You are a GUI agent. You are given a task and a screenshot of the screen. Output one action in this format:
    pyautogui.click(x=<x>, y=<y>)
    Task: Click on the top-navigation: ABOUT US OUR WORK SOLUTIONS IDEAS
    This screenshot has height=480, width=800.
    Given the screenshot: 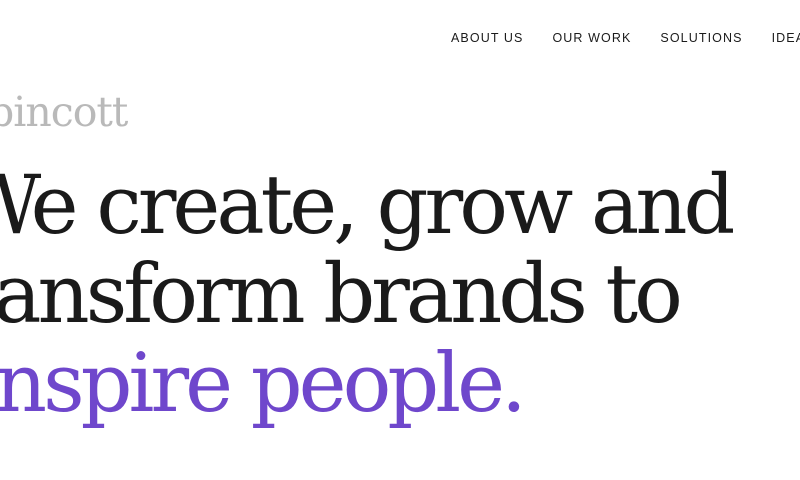 What is the action you would take?
    pyautogui.click(x=625, y=38)
    